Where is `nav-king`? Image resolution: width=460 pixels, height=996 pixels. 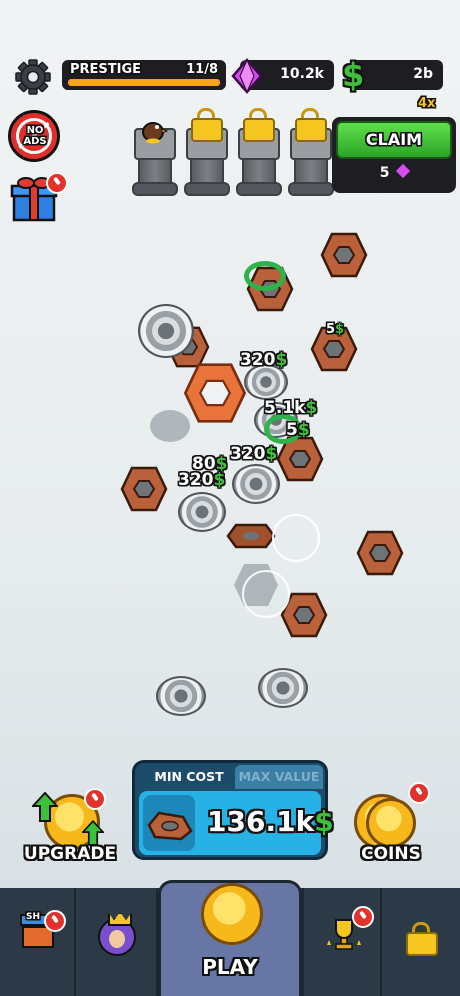 nav-king is located at coordinates (117, 942).